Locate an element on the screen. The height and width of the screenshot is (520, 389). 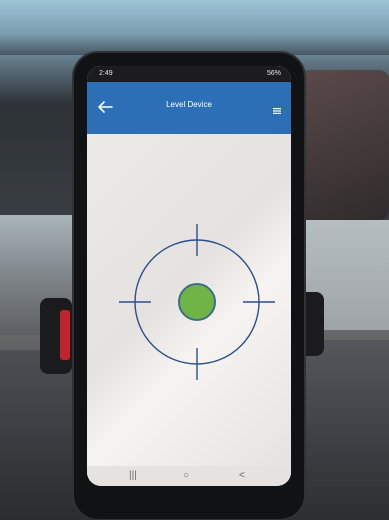
dashboard-right is located at coordinates (339, 430).